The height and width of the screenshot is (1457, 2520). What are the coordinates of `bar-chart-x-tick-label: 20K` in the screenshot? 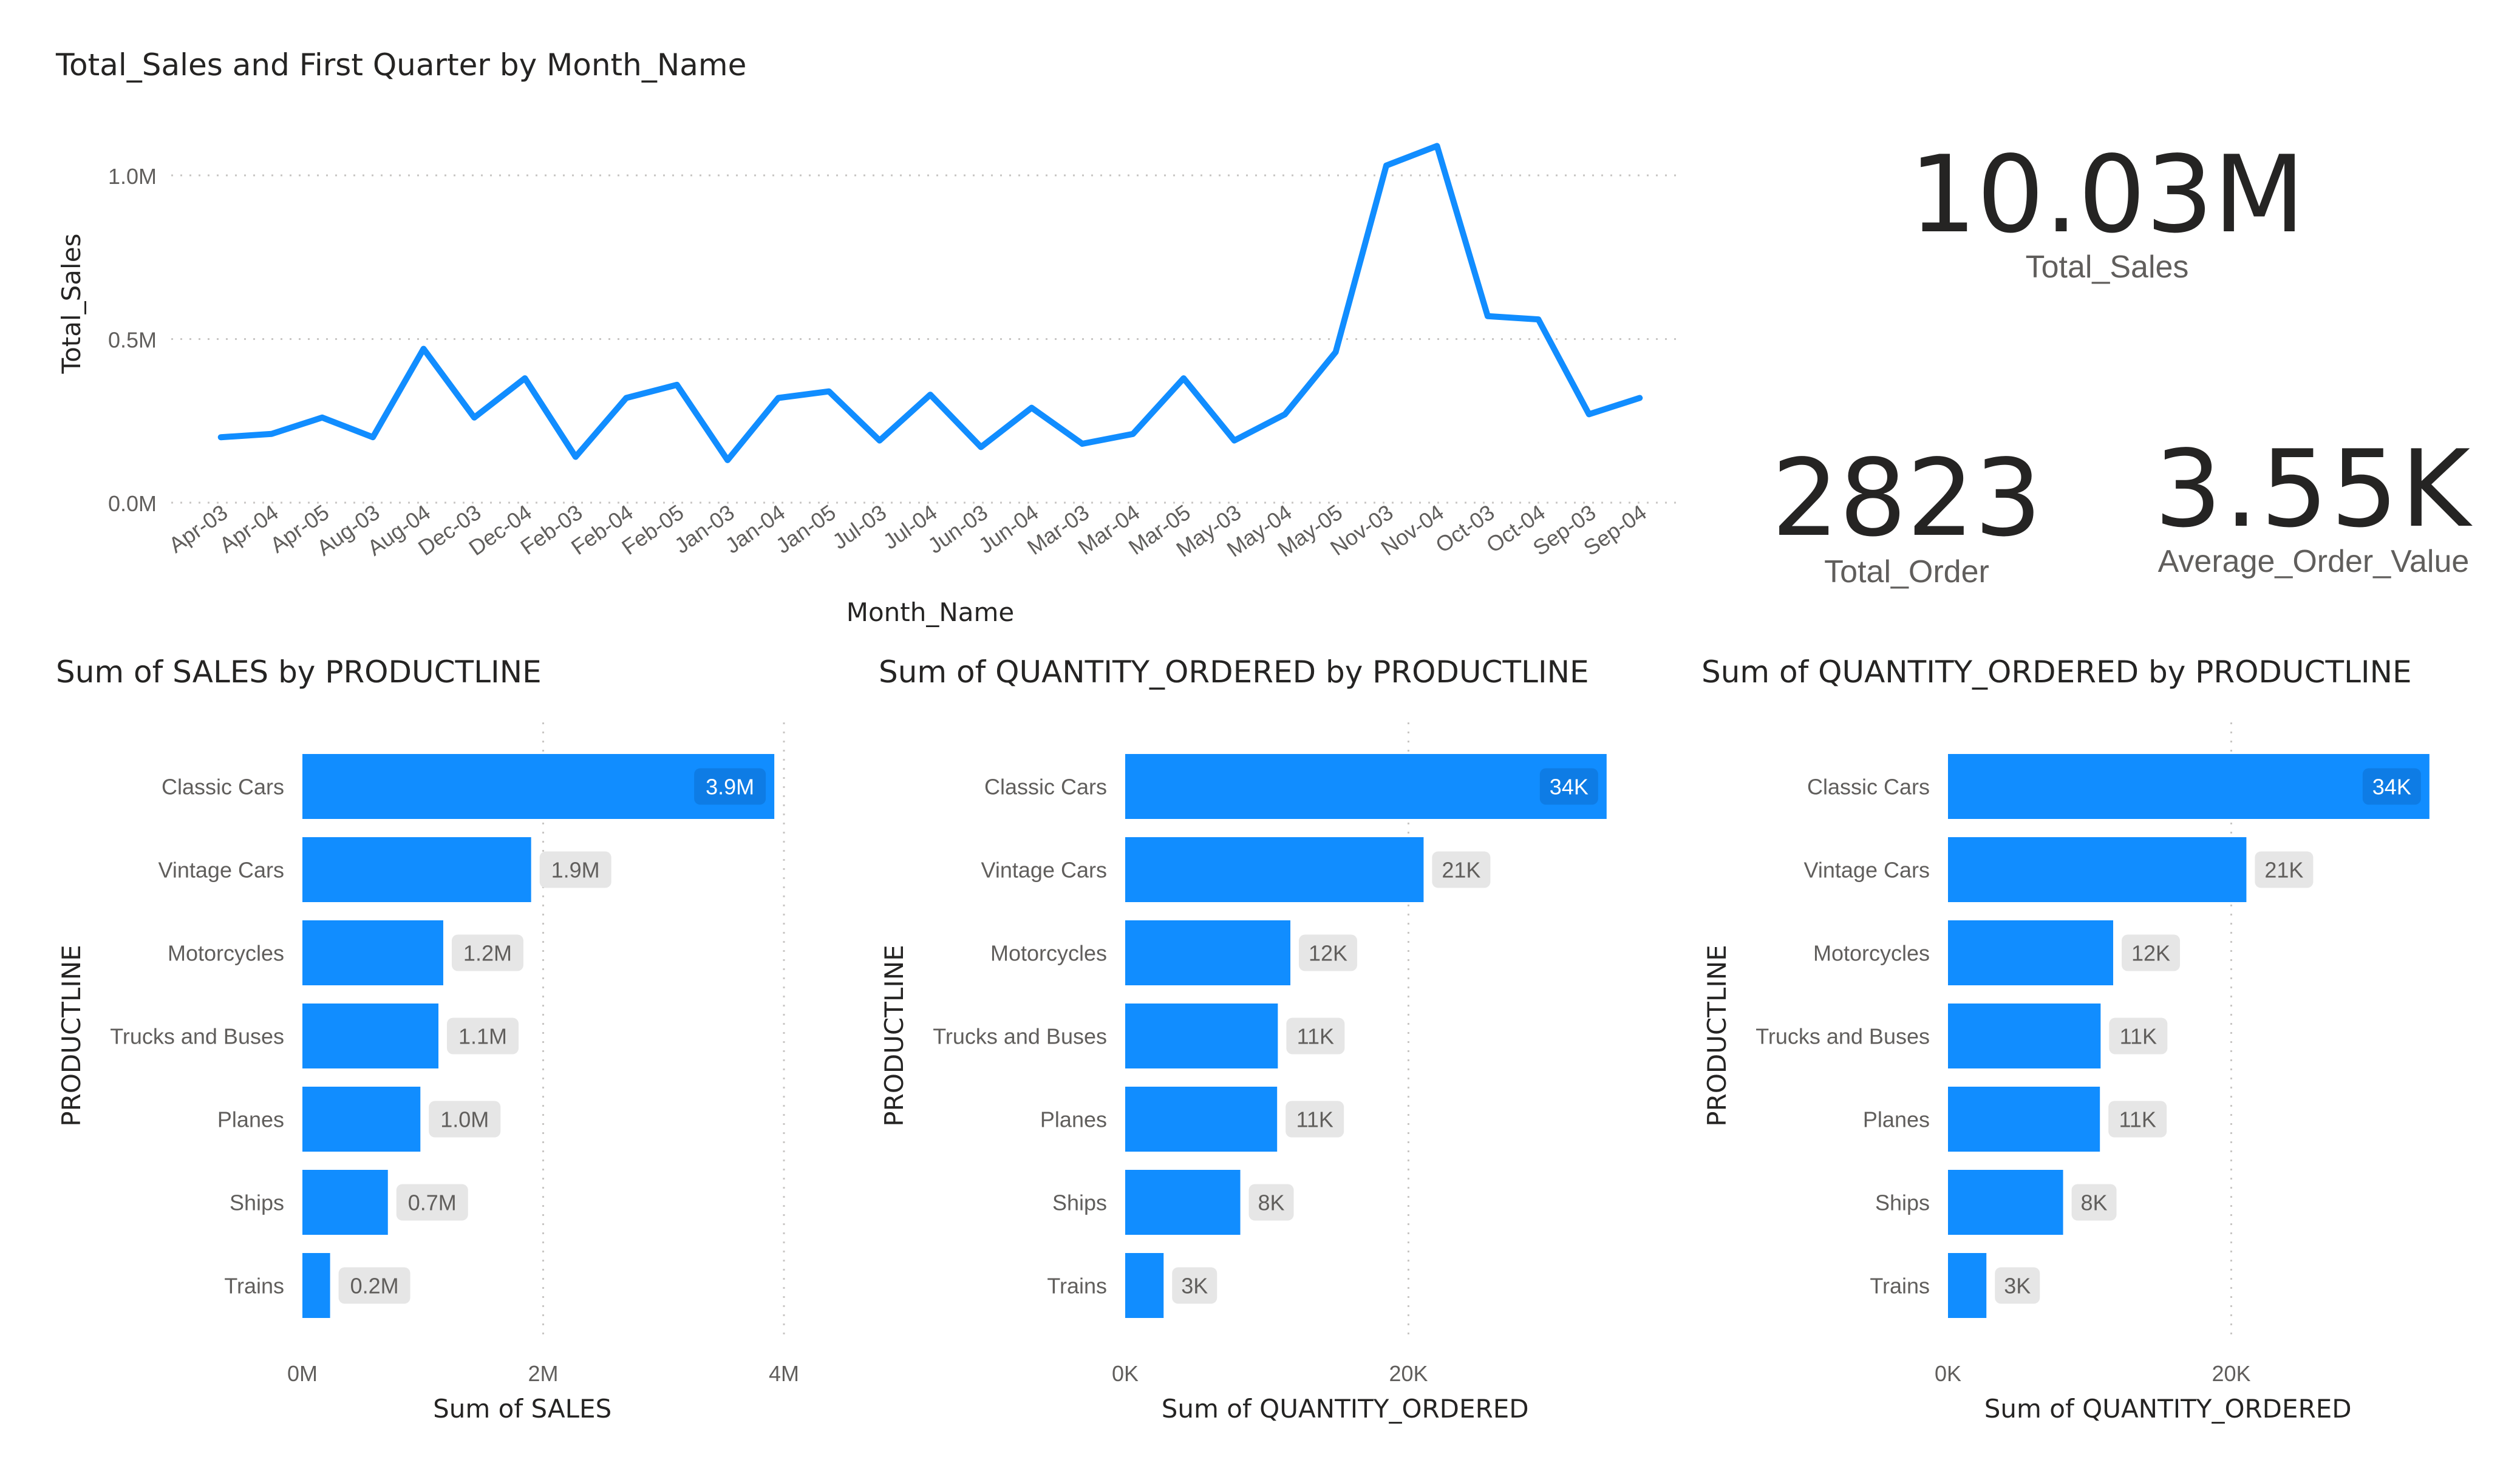 It's located at (2231, 1373).